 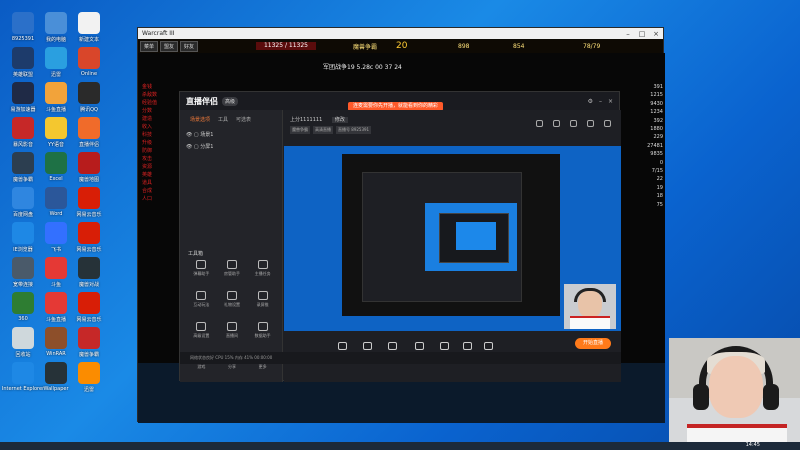 What do you see at coordinates (590, 101) in the screenshot?
I see `settings-icon: ⚙` at bounding box center [590, 101].